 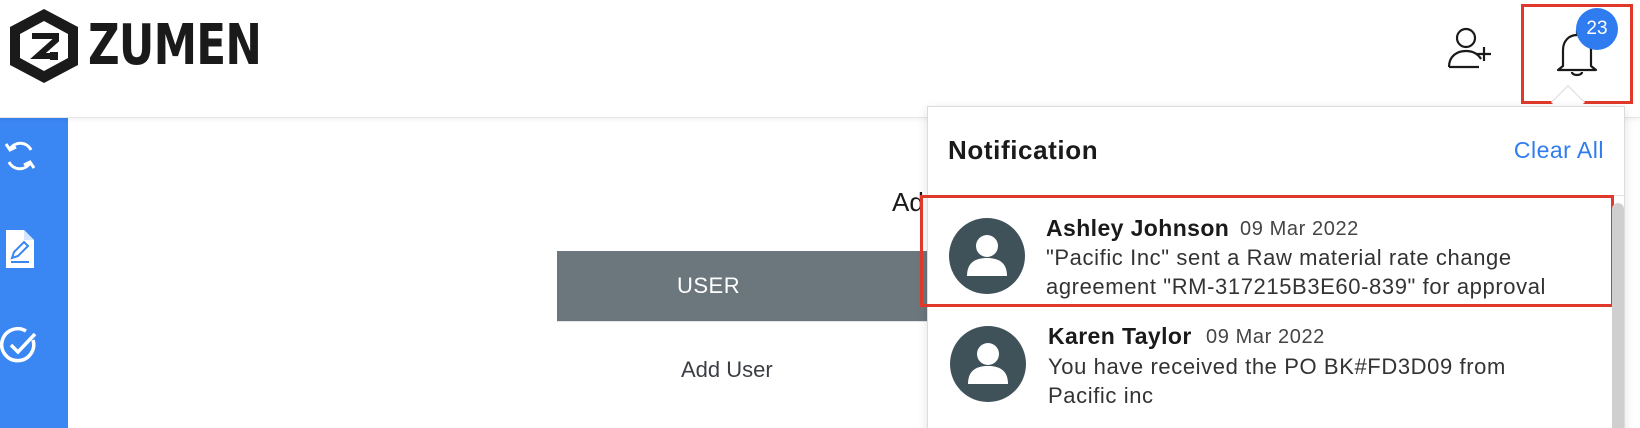 I want to click on notifications-bell-button, so click(x=1577, y=54).